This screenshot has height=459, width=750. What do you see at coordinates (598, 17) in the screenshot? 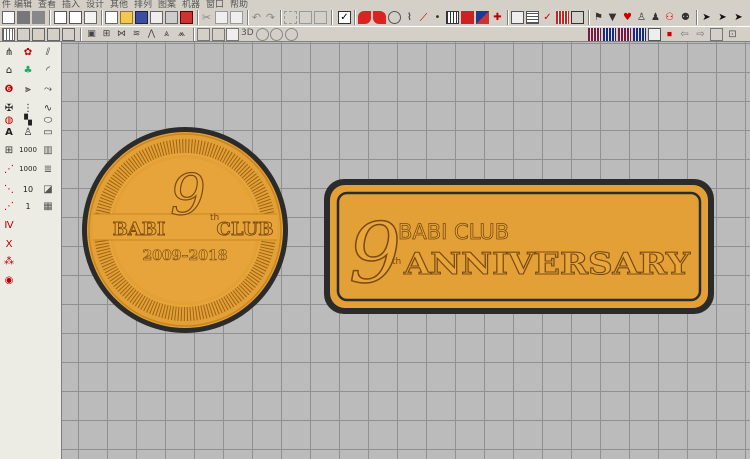
I see `tag-icon: ⚑` at bounding box center [598, 17].